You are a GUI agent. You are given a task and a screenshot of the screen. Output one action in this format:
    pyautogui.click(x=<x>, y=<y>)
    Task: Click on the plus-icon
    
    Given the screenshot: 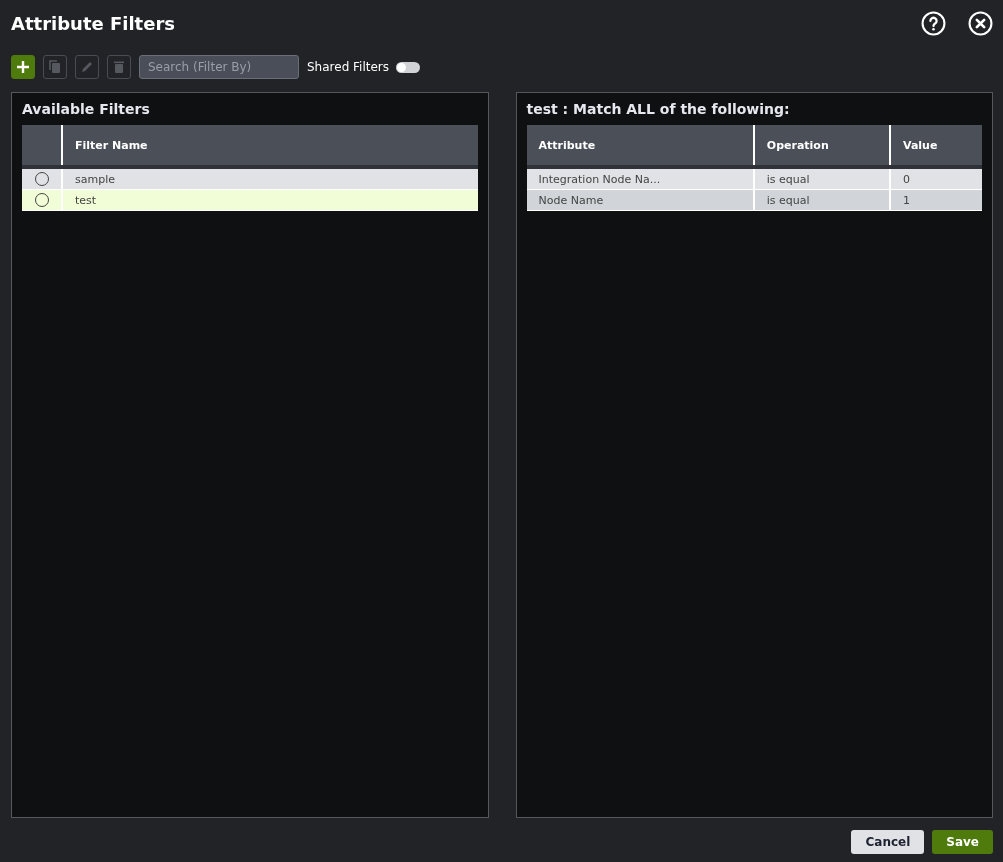 What is the action you would take?
    pyautogui.click(x=23, y=67)
    